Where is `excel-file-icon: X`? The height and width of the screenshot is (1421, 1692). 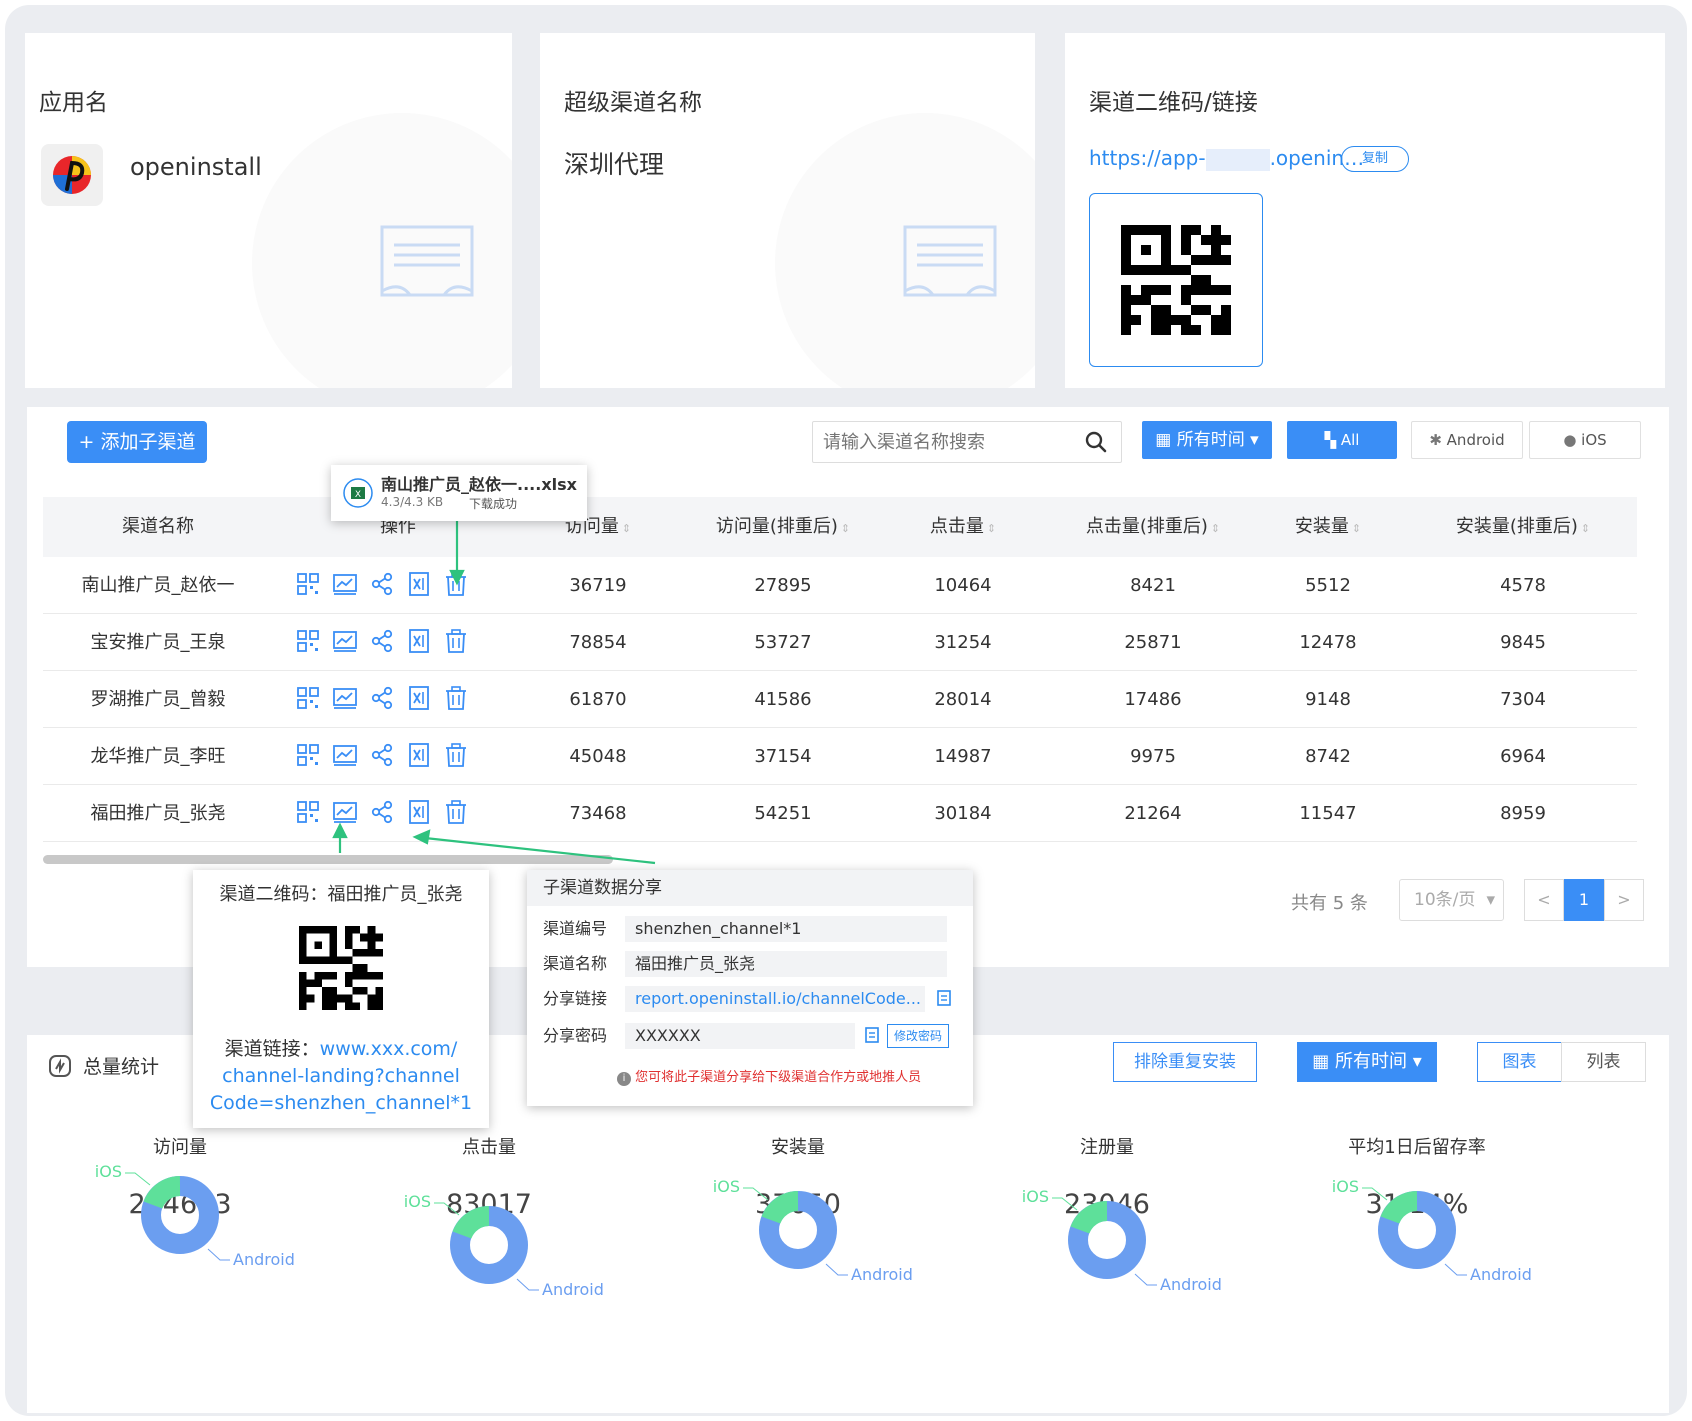
excel-file-icon: X is located at coordinates (358, 493).